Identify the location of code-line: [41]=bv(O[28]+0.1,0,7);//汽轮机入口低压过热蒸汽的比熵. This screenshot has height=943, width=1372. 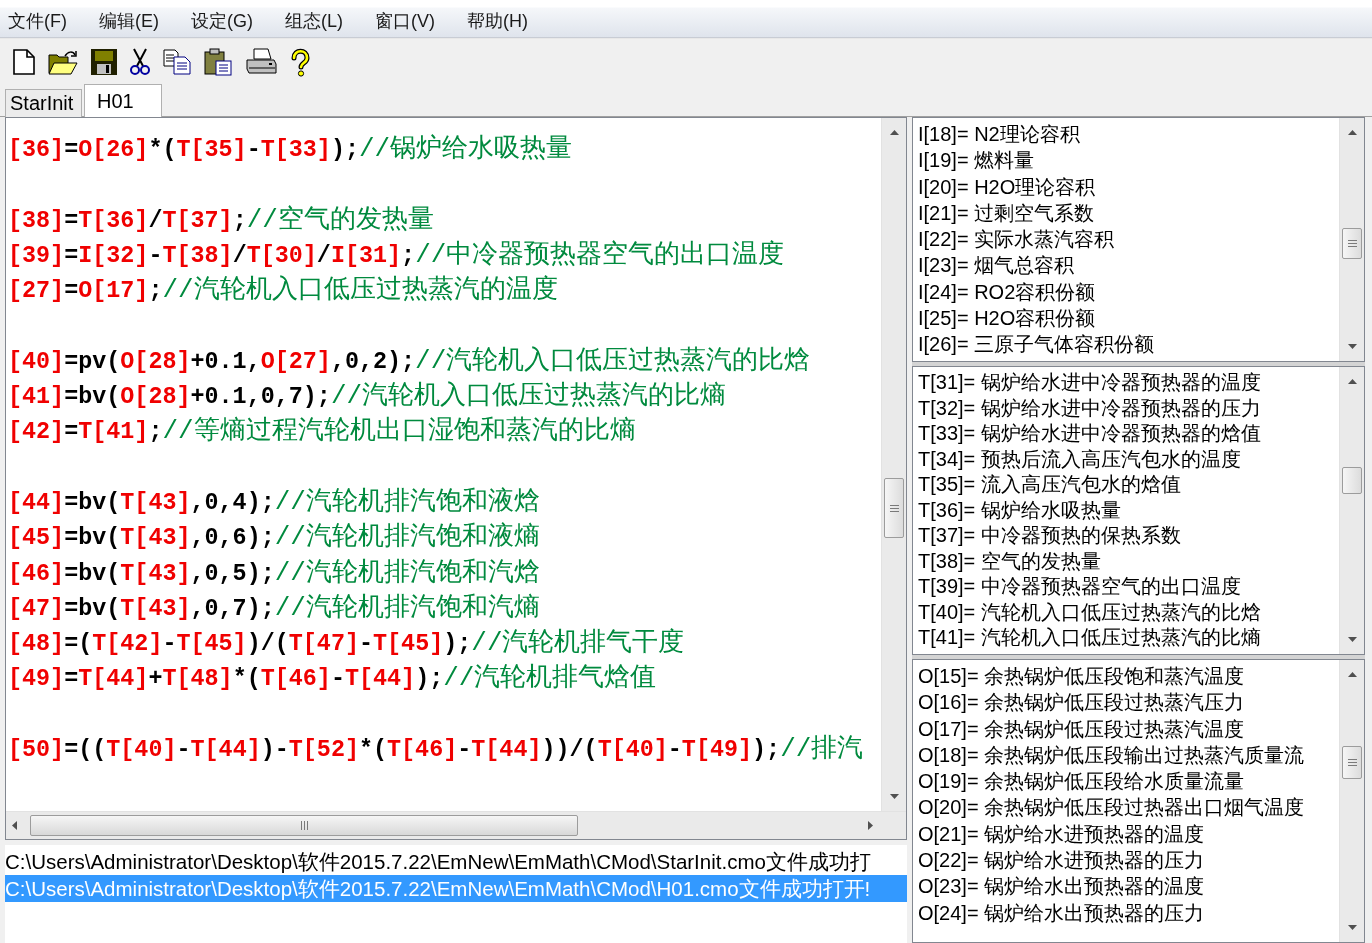
(367, 397).